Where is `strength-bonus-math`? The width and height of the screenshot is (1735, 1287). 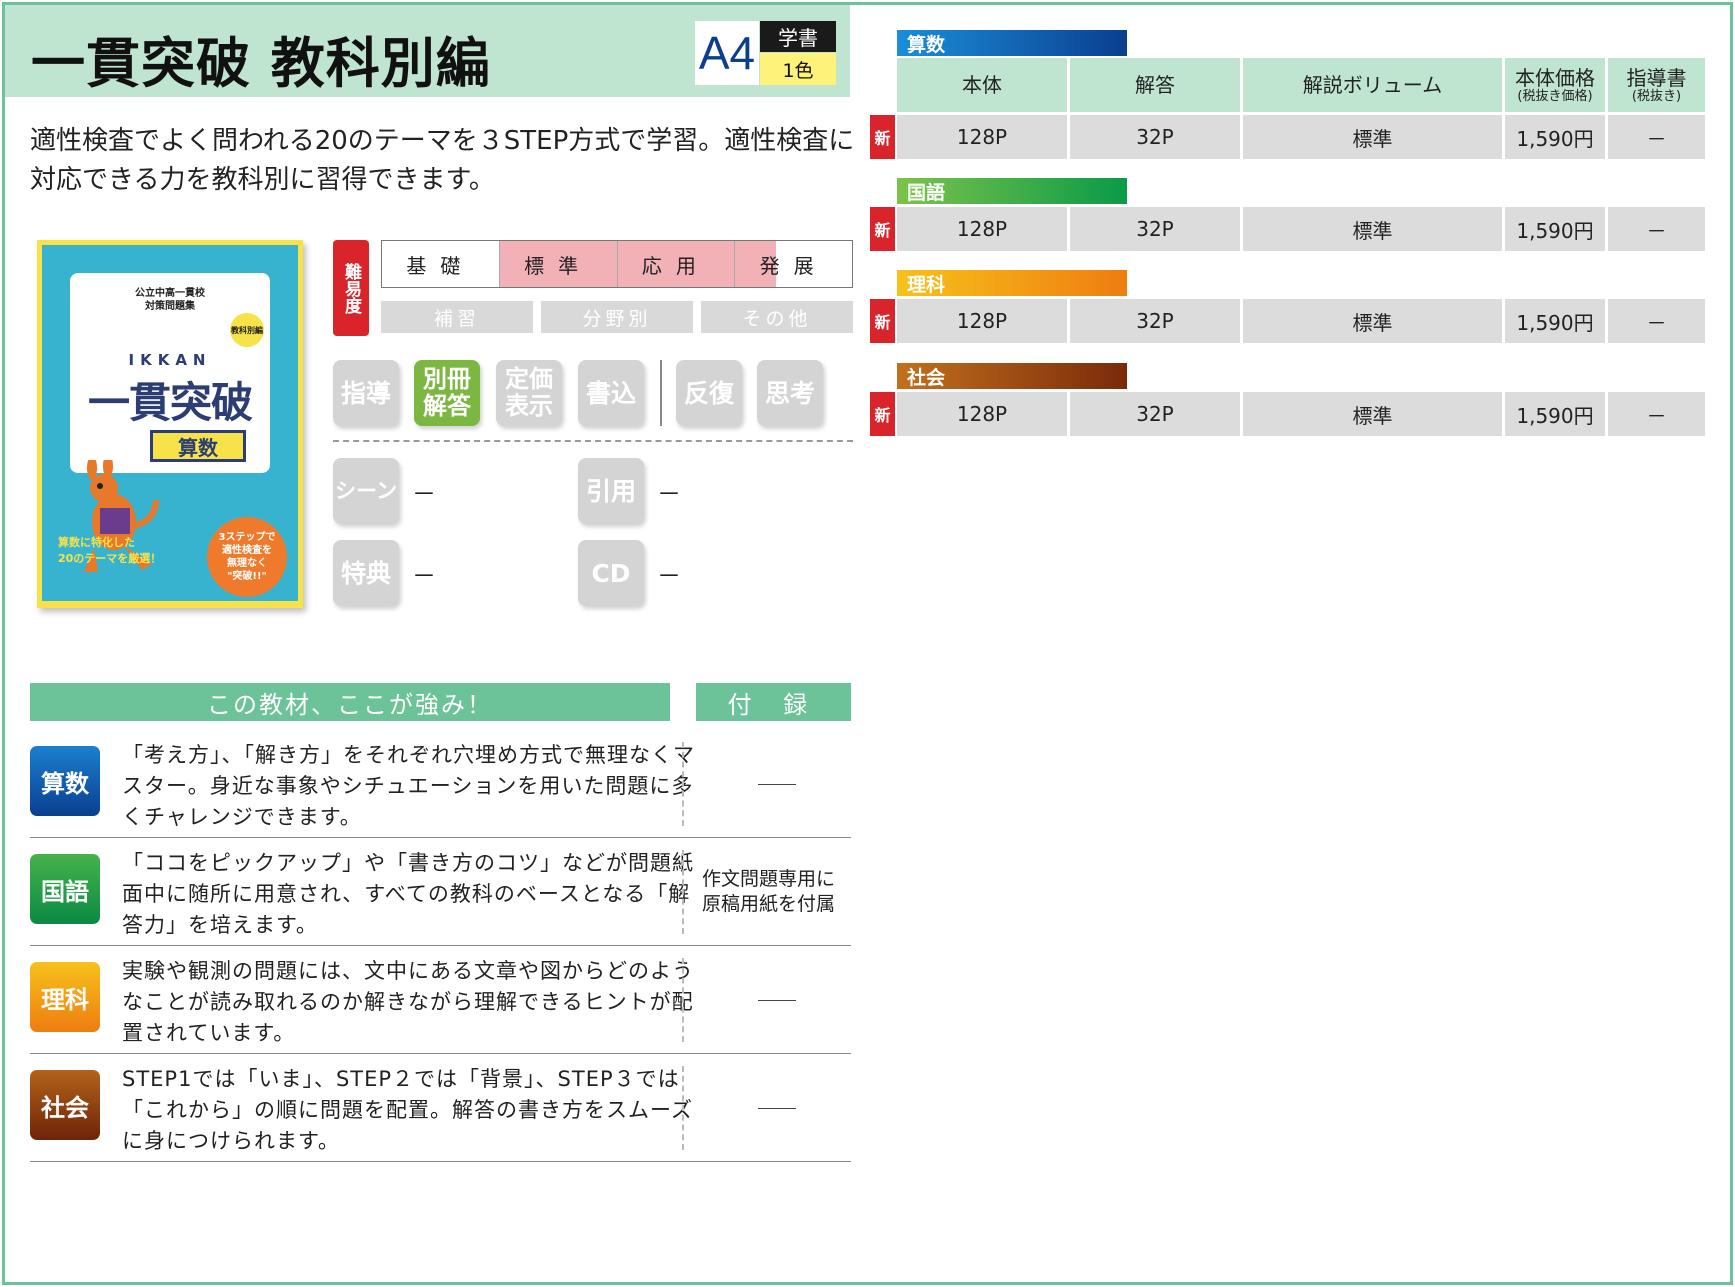
strength-bonus-math is located at coordinates (773, 784).